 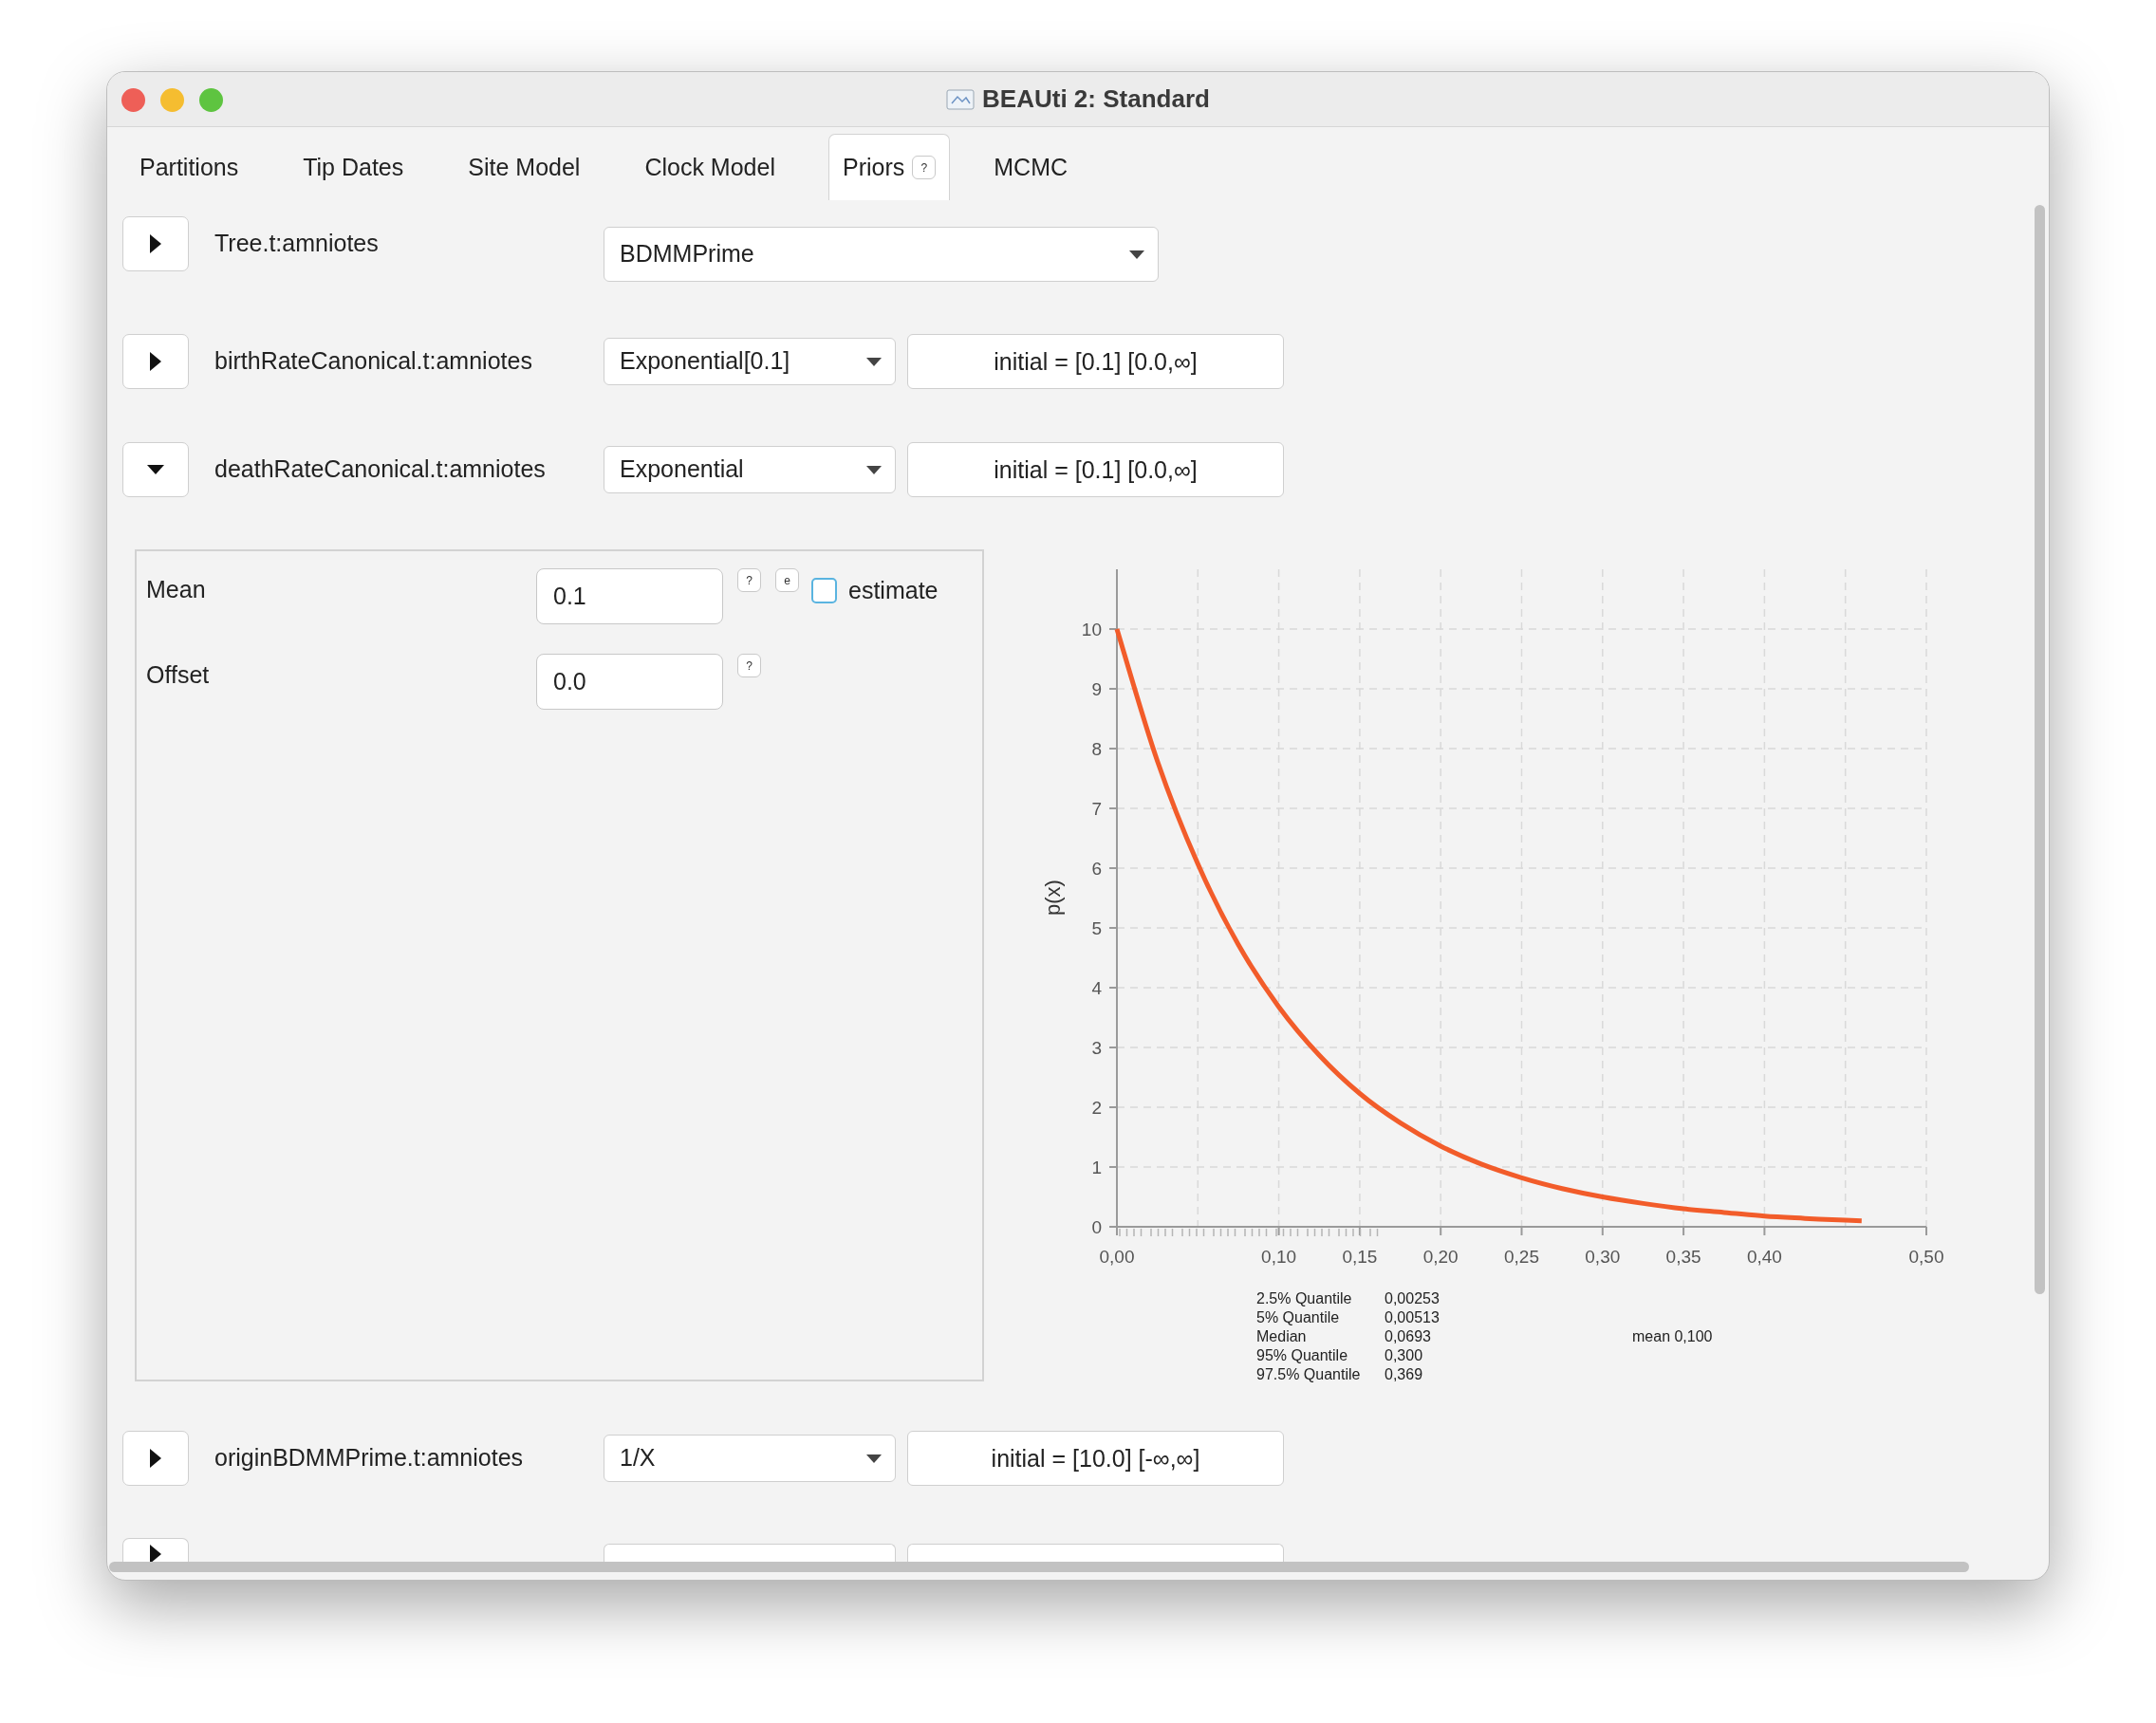 I want to click on tab: Clock Model, so click(x=710, y=167).